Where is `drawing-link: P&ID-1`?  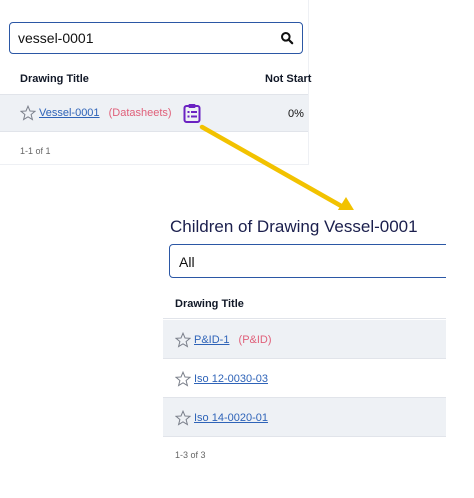
drawing-link: P&ID-1 is located at coordinates (211, 340).